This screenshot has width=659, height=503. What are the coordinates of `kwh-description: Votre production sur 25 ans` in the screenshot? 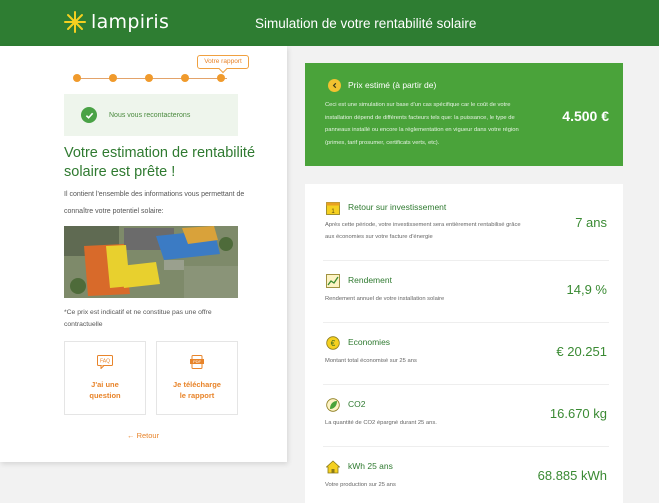 It's located at (360, 485).